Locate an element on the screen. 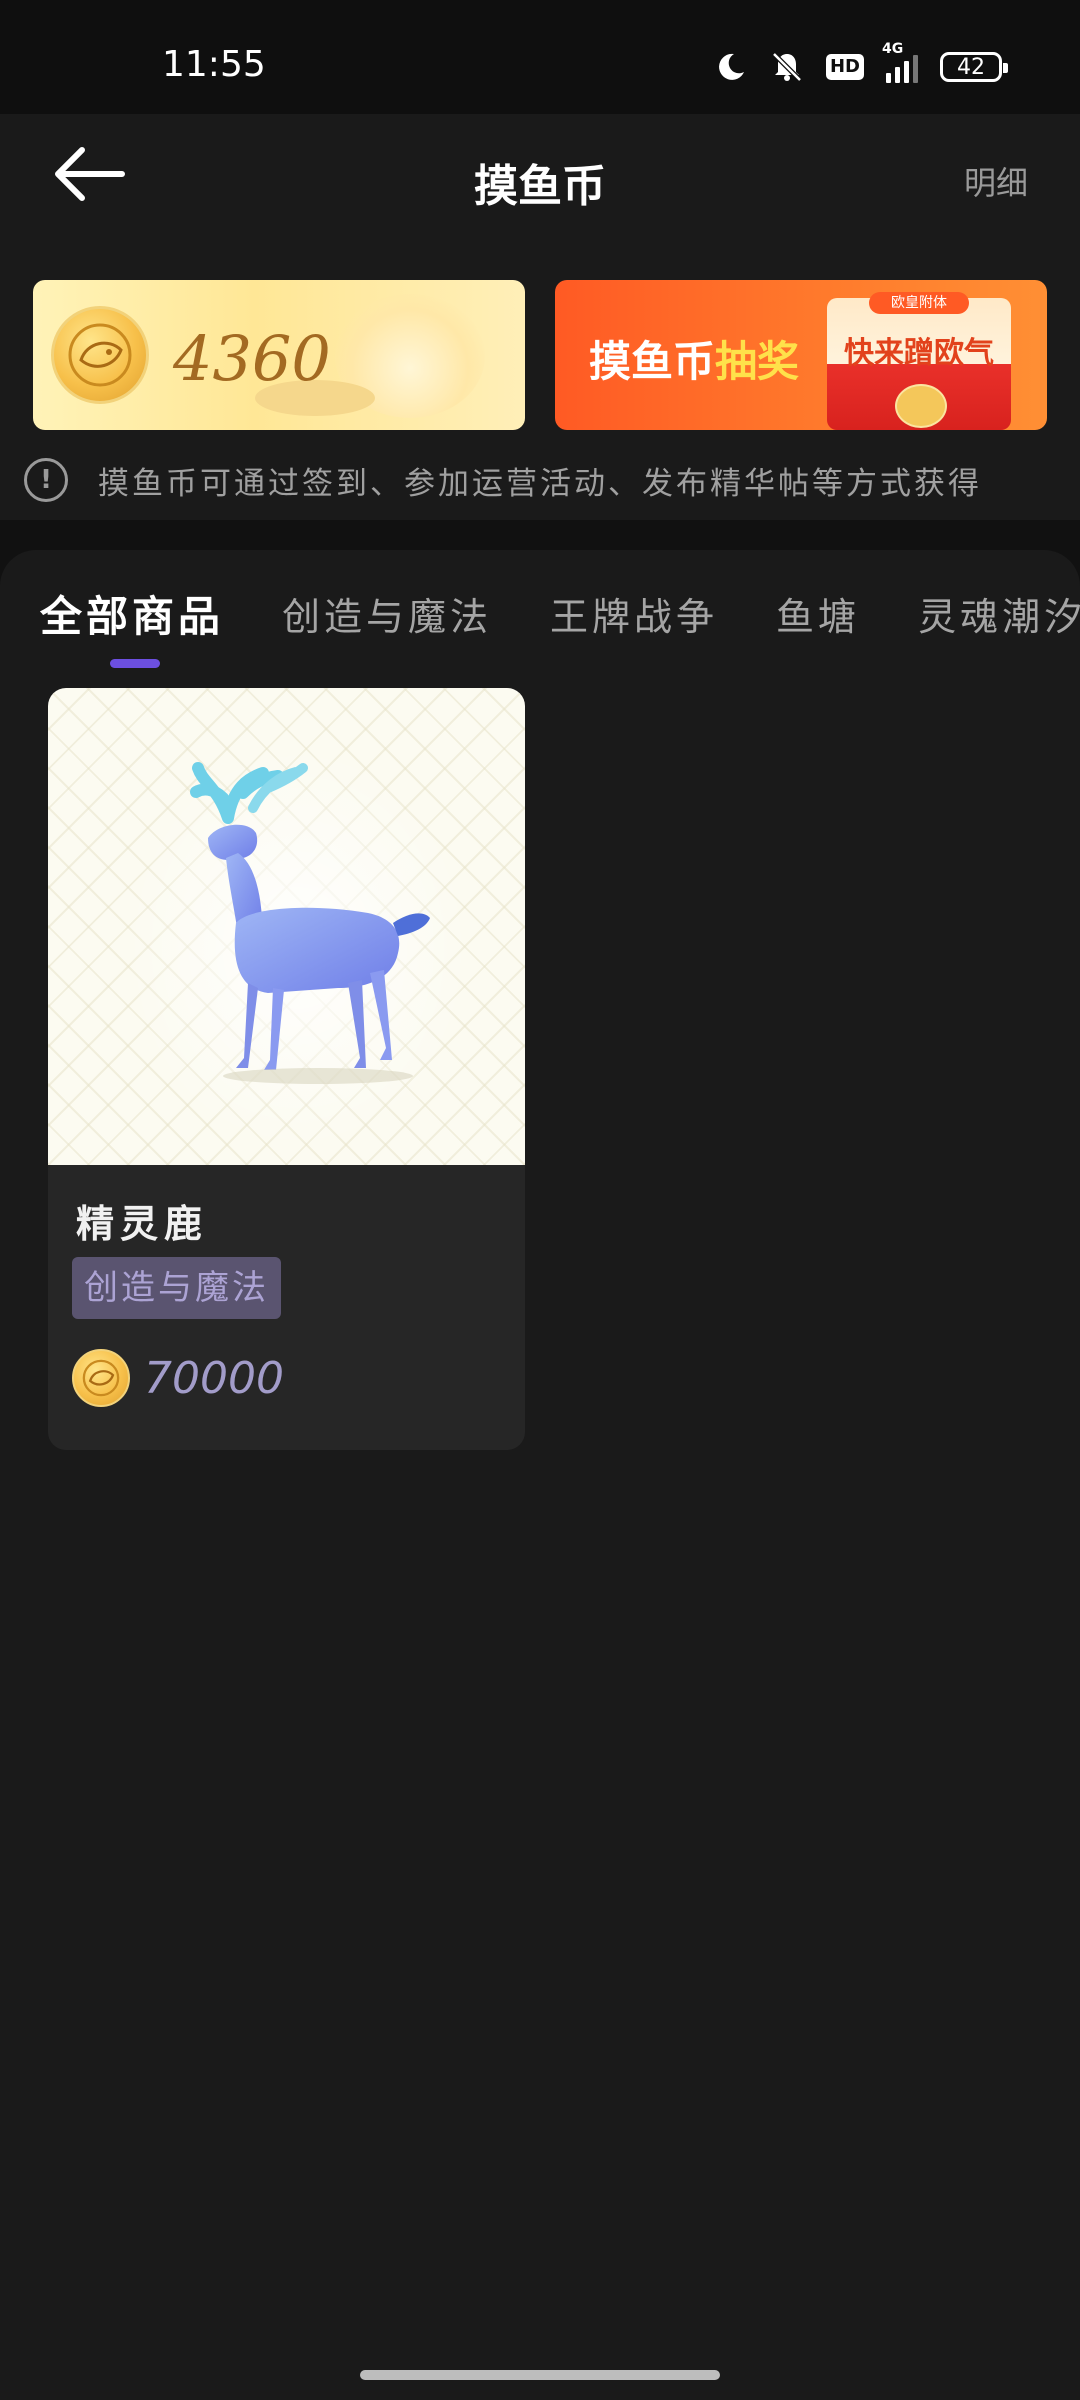  spirit-deer-image is located at coordinates (298, 948).